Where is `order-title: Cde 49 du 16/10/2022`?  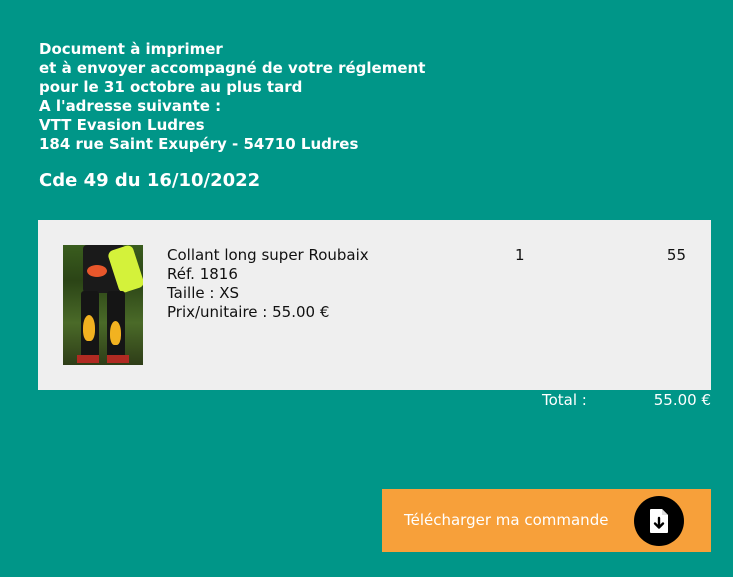
order-title: Cde 49 du 16/10/2022 is located at coordinates (150, 180).